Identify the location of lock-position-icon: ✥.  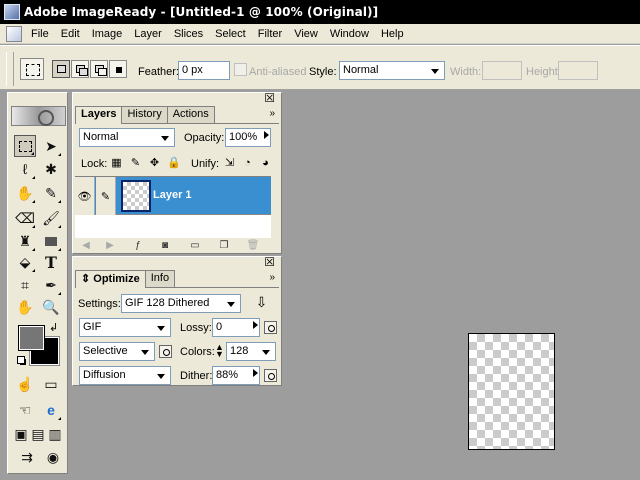
(154, 163).